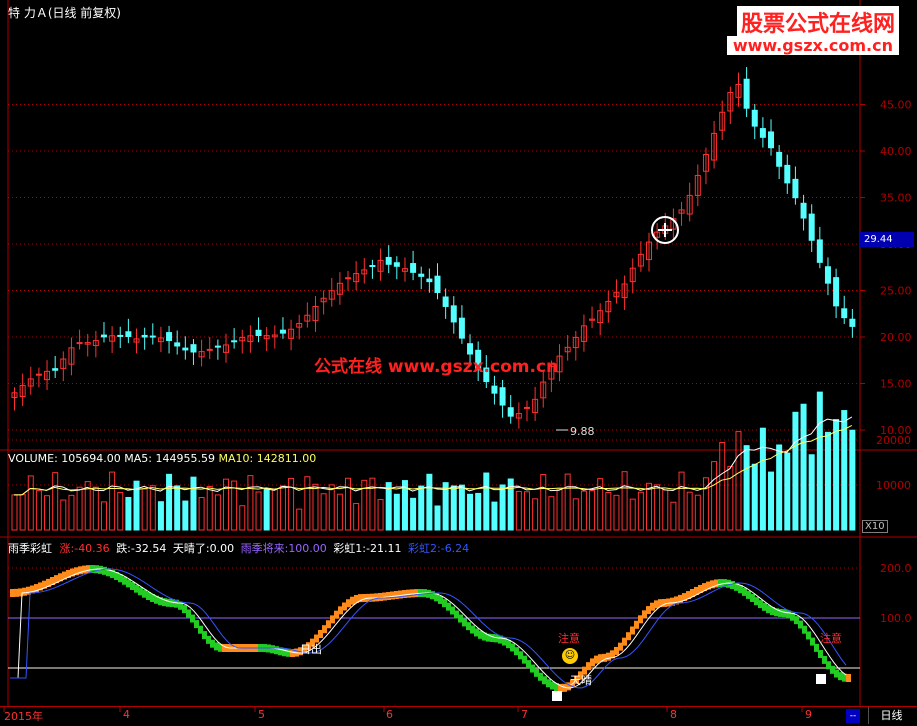  What do you see at coordinates (673, 714) in the screenshot?
I see `x-label-aug: 8` at bounding box center [673, 714].